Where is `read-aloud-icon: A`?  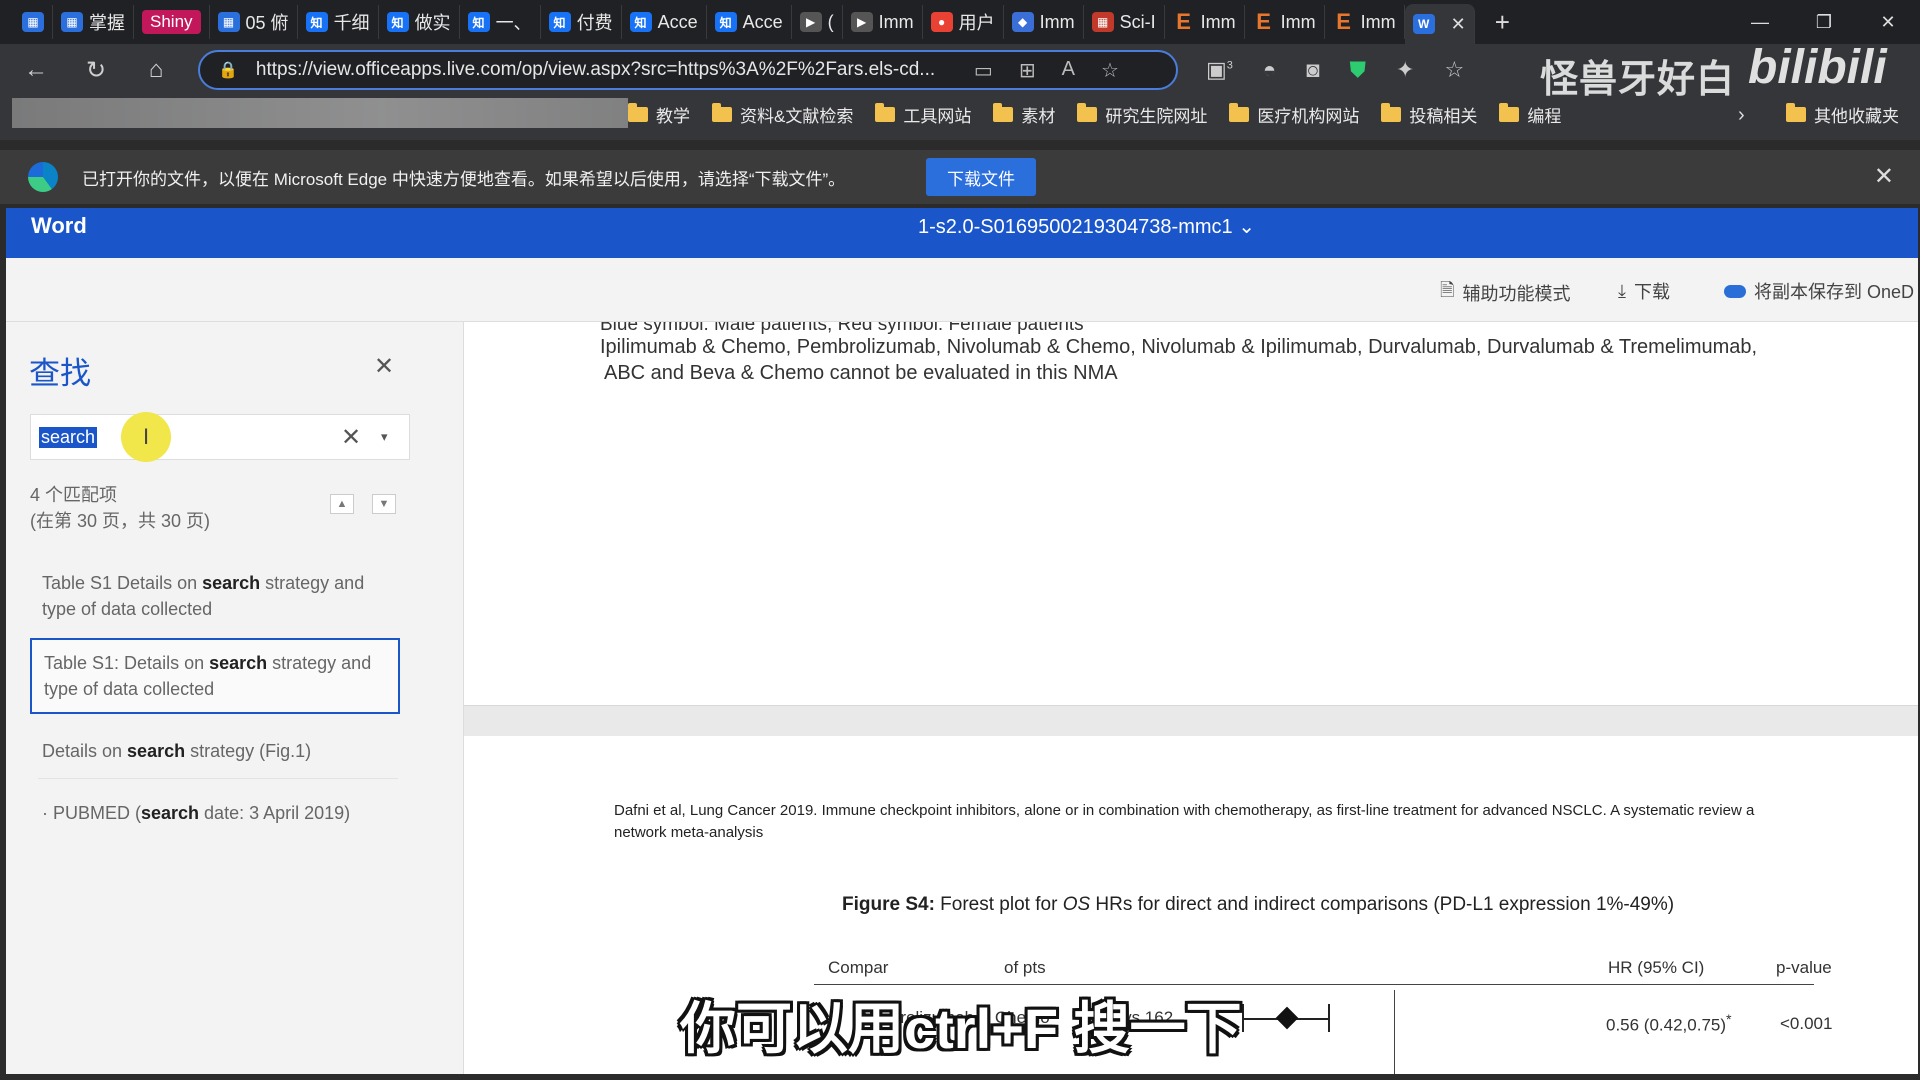 read-aloud-icon: A is located at coordinates (1068, 70).